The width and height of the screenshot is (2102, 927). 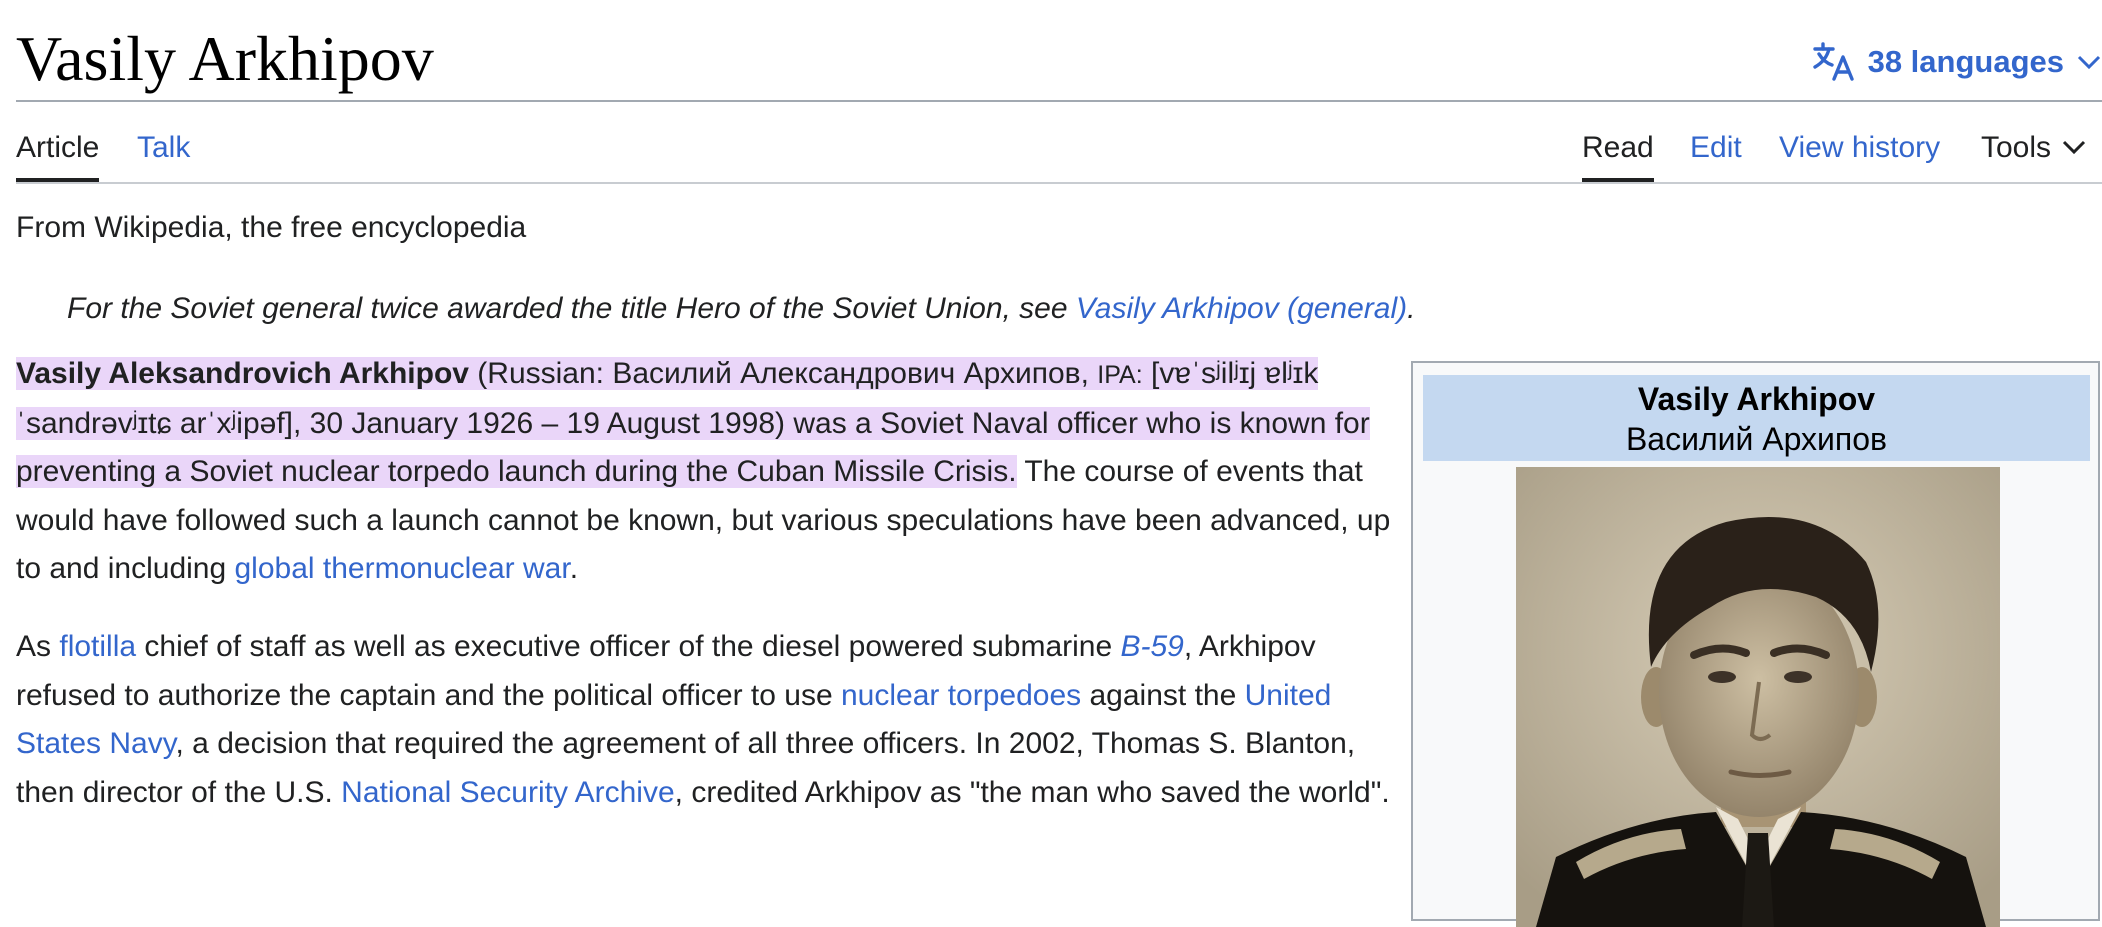 What do you see at coordinates (783, 373) in the screenshot?
I see `text-span: (Russian: Василий Александрович Архипов,` at bounding box center [783, 373].